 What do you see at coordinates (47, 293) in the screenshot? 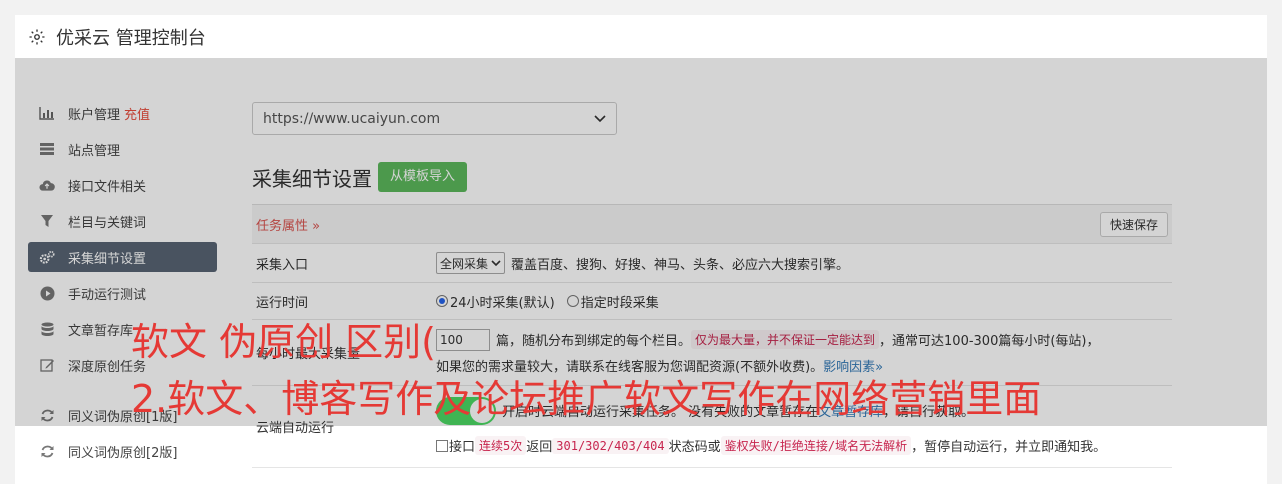
I see `play-circle-icon` at bounding box center [47, 293].